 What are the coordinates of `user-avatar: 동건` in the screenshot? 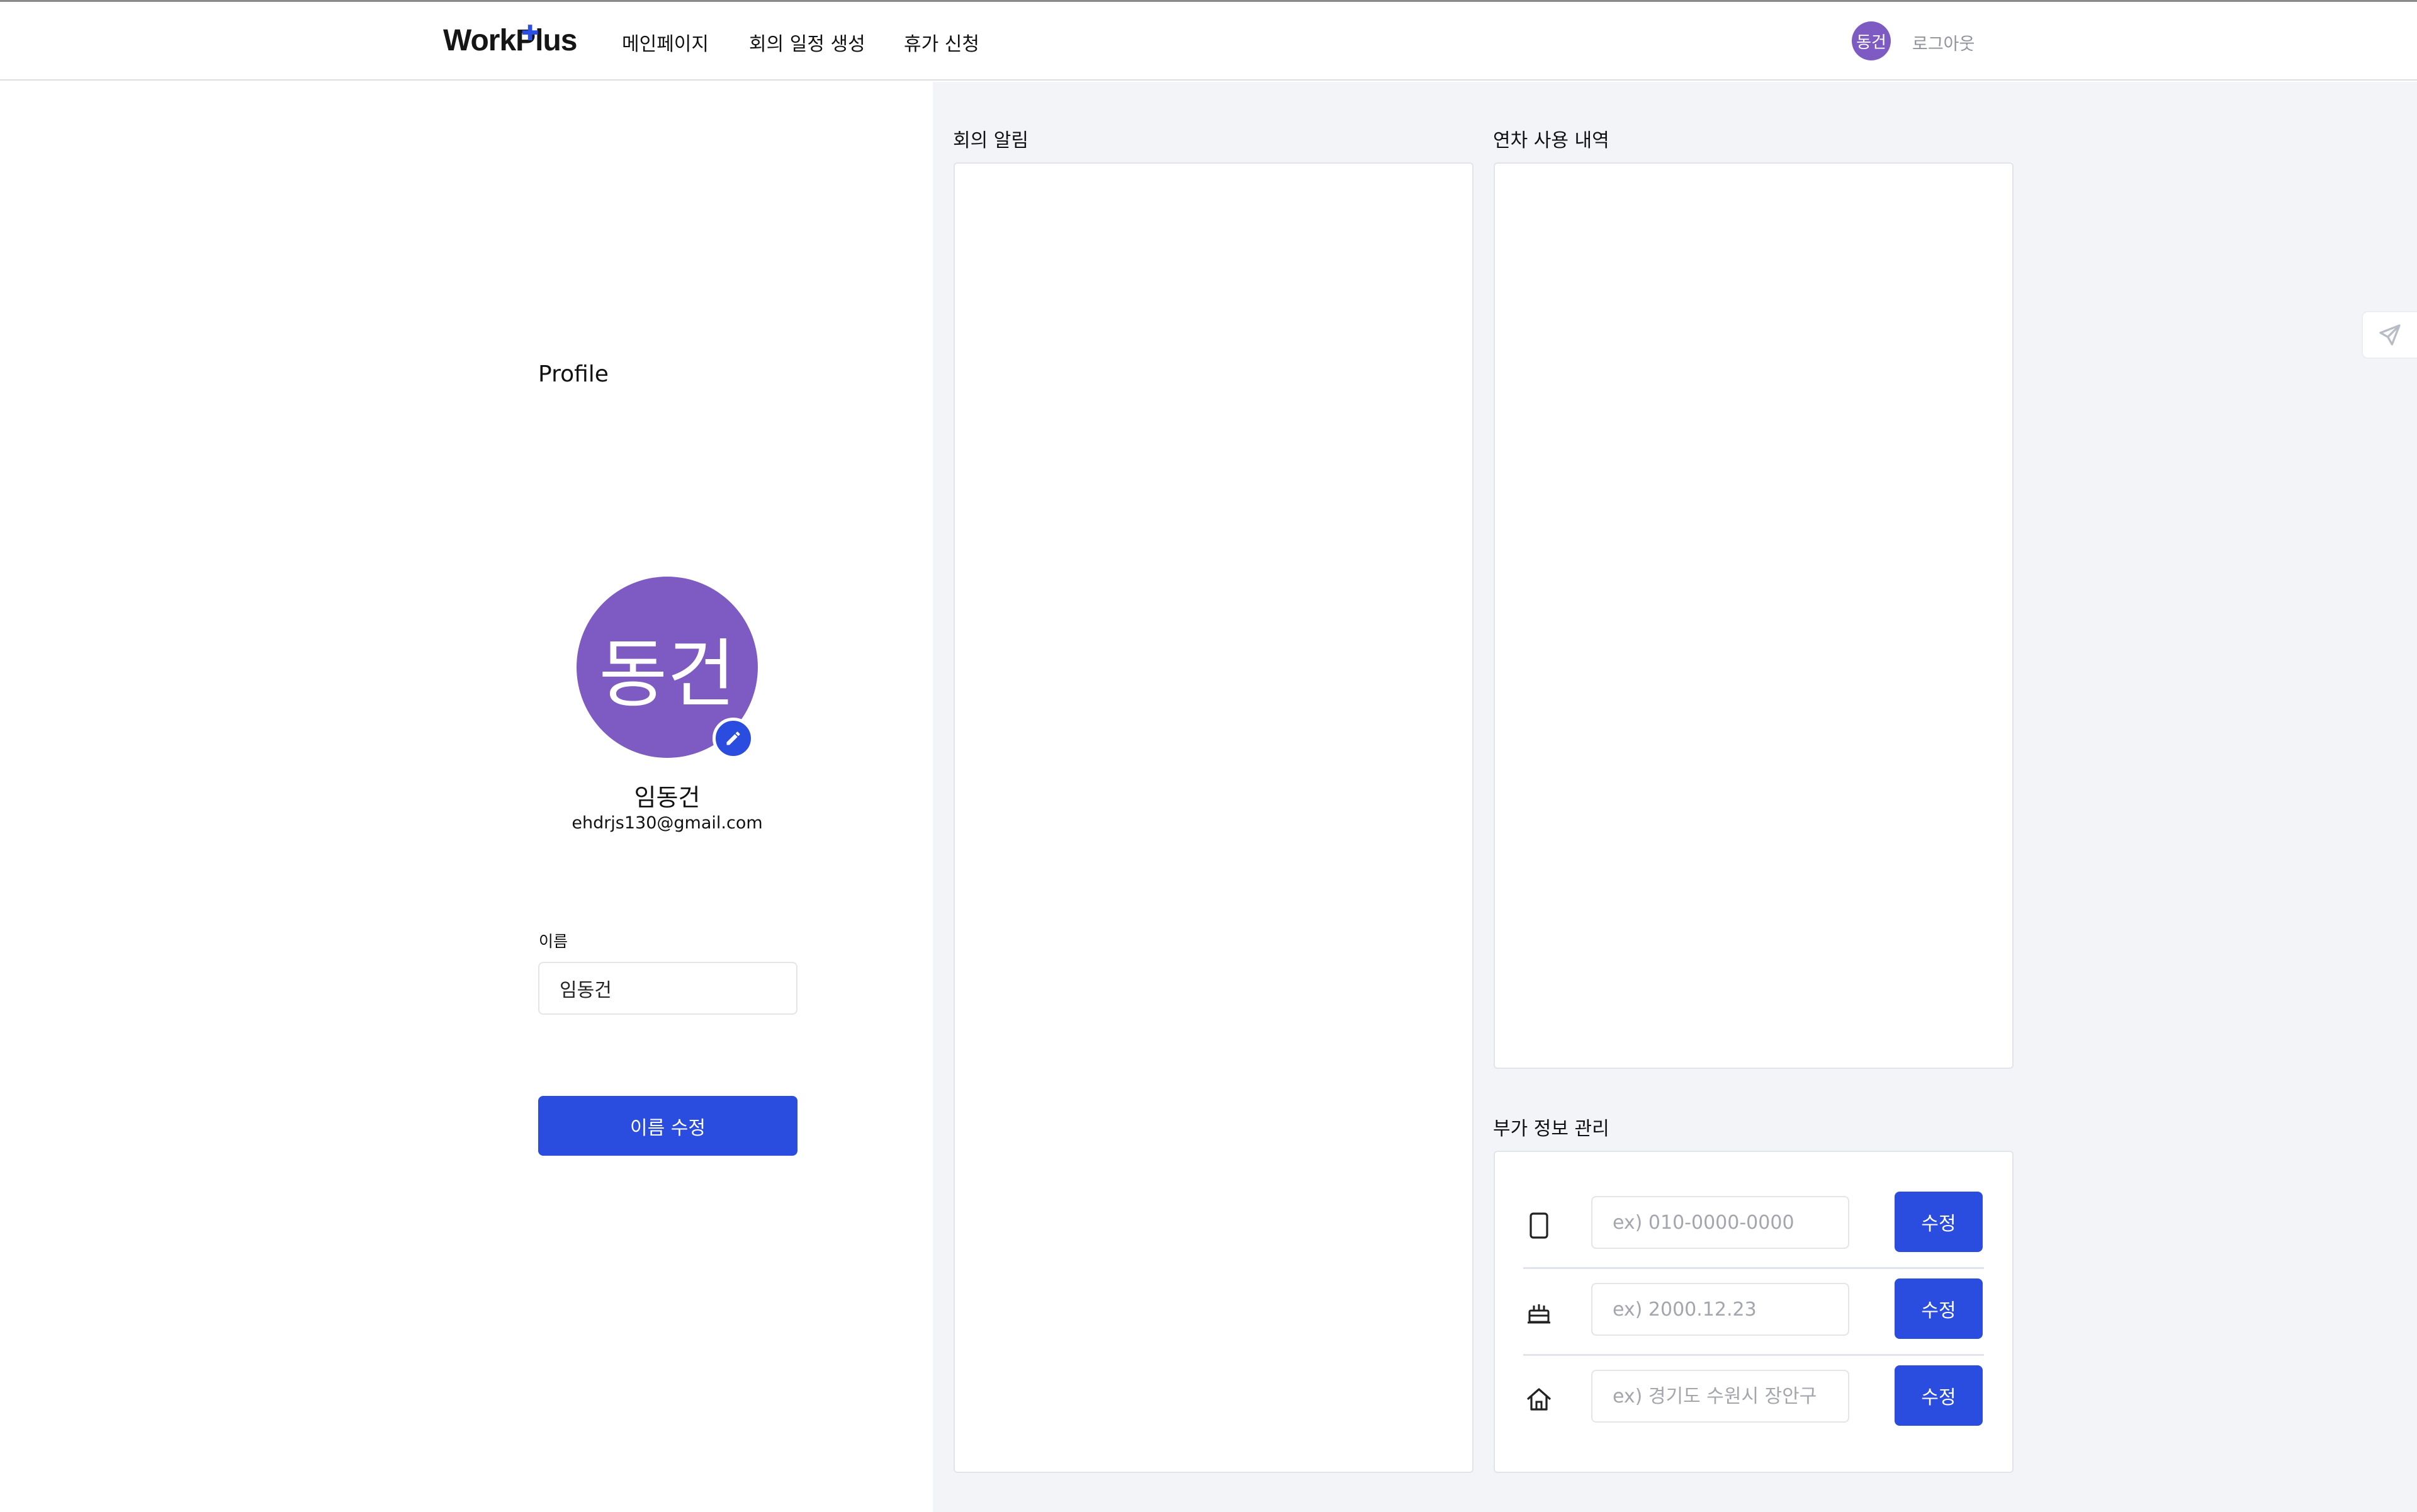 It's located at (1871, 40).